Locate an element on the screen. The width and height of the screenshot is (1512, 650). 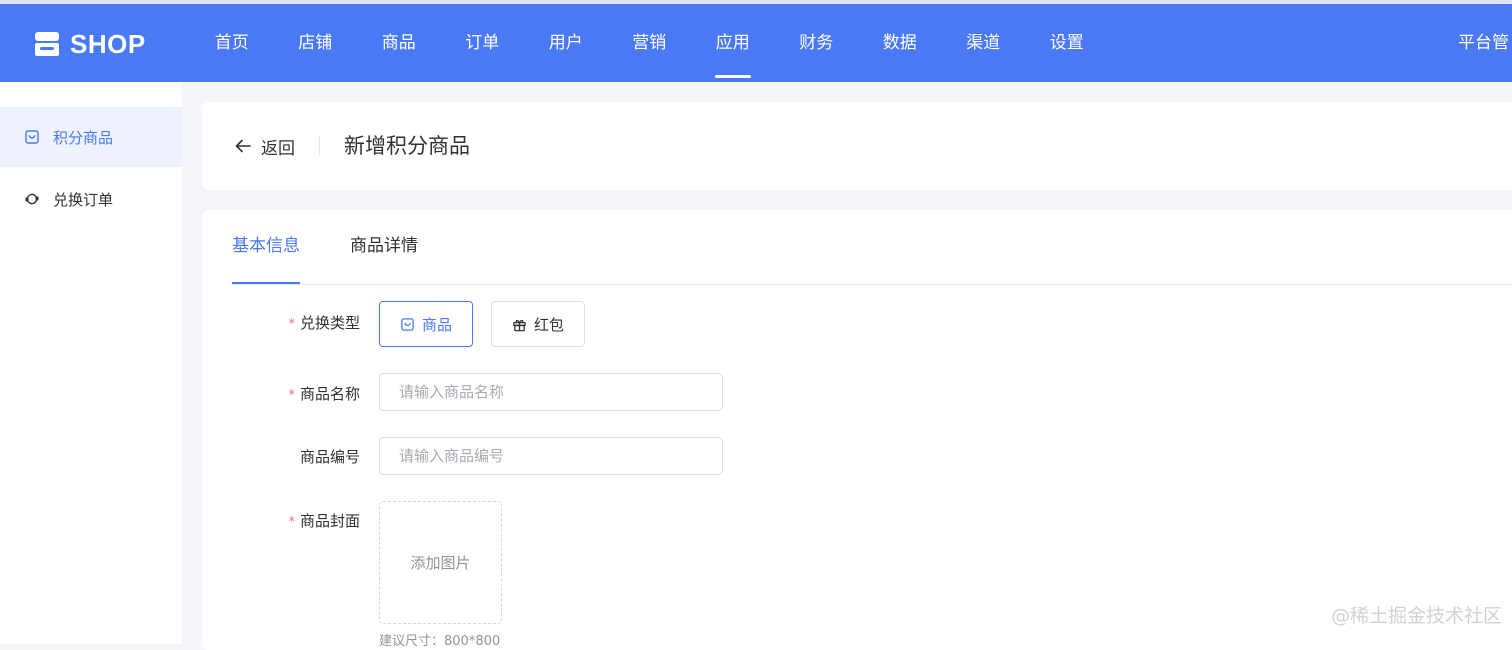
watermark: @稀土掘金技术社区 is located at coordinates (1417, 616).